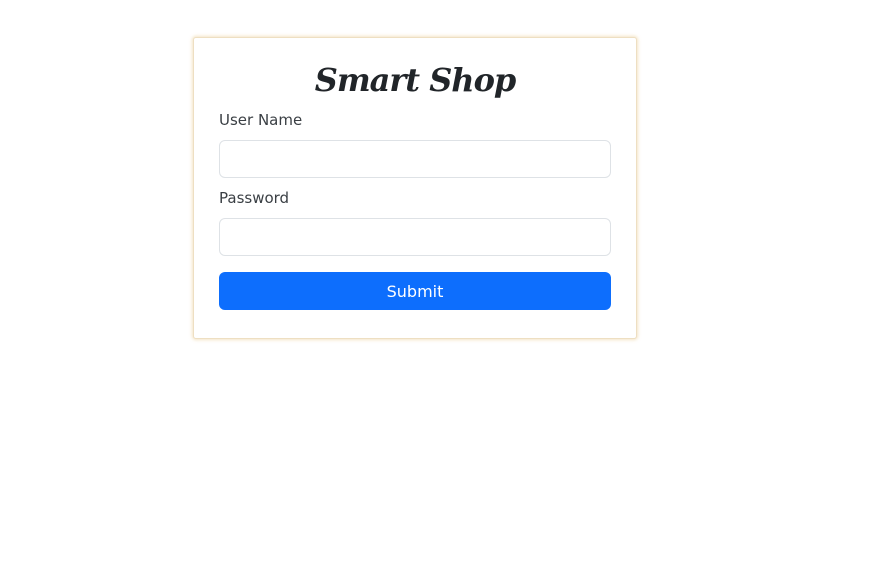  Describe the element at coordinates (415, 237) in the screenshot. I see `password-field` at that location.